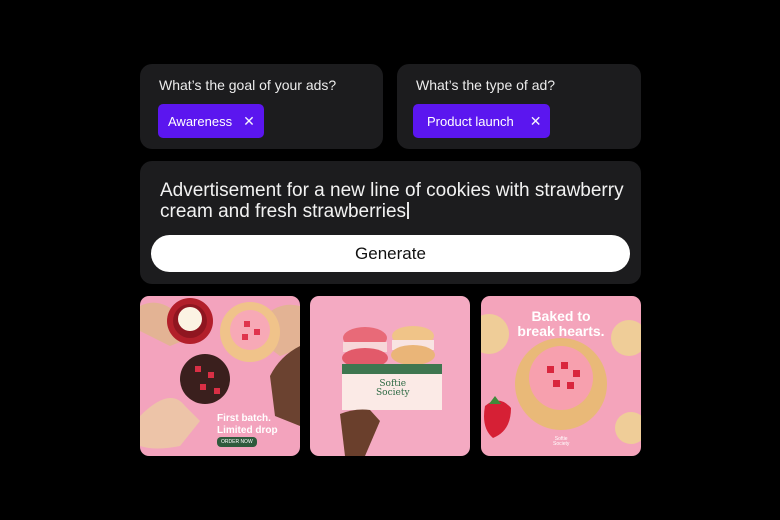 The width and height of the screenshot is (780, 520). I want to click on generate-button: Generate, so click(390, 253).